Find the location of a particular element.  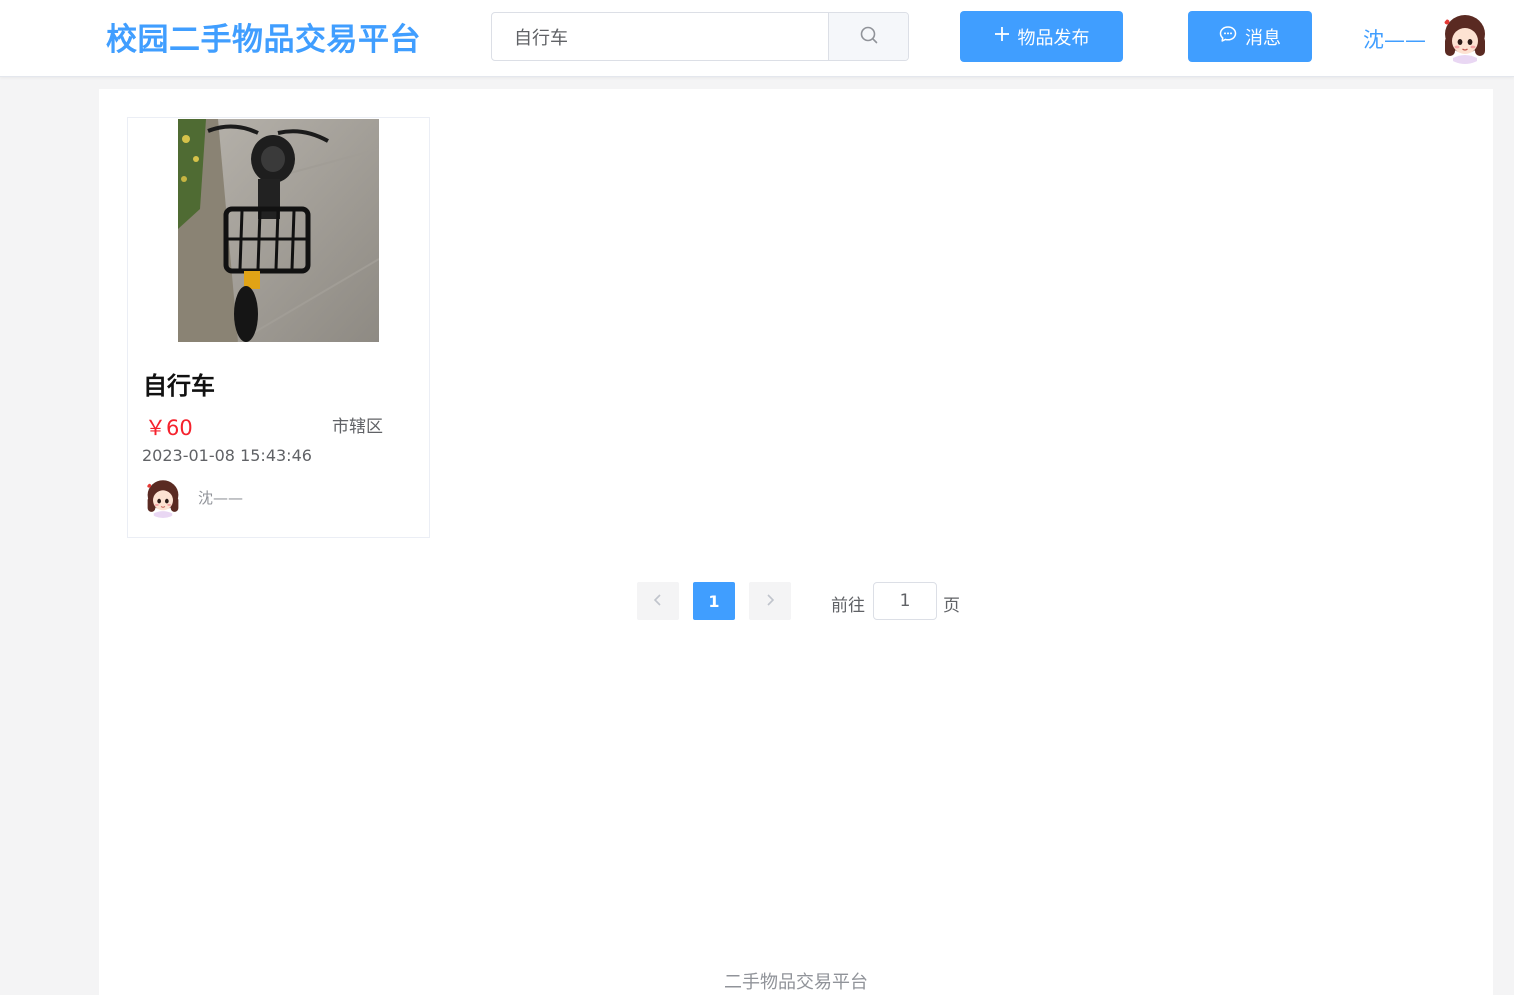

item-title: 自行车 is located at coordinates (179, 383).